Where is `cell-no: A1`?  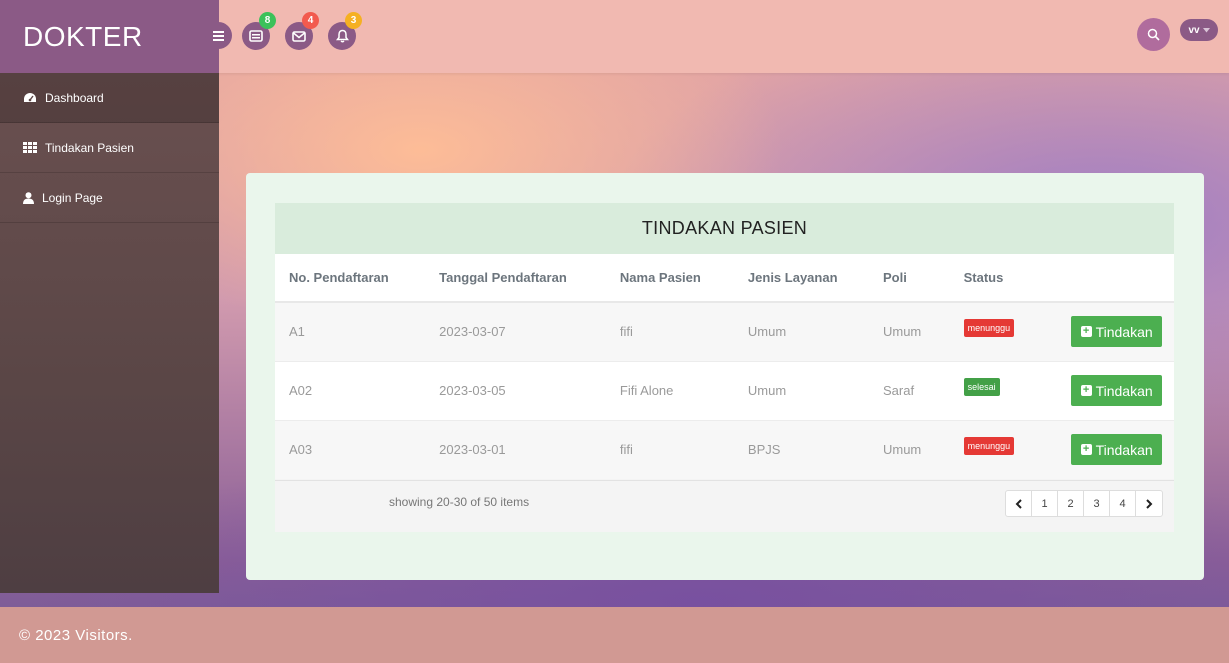
cell-no: A1 is located at coordinates (350, 331).